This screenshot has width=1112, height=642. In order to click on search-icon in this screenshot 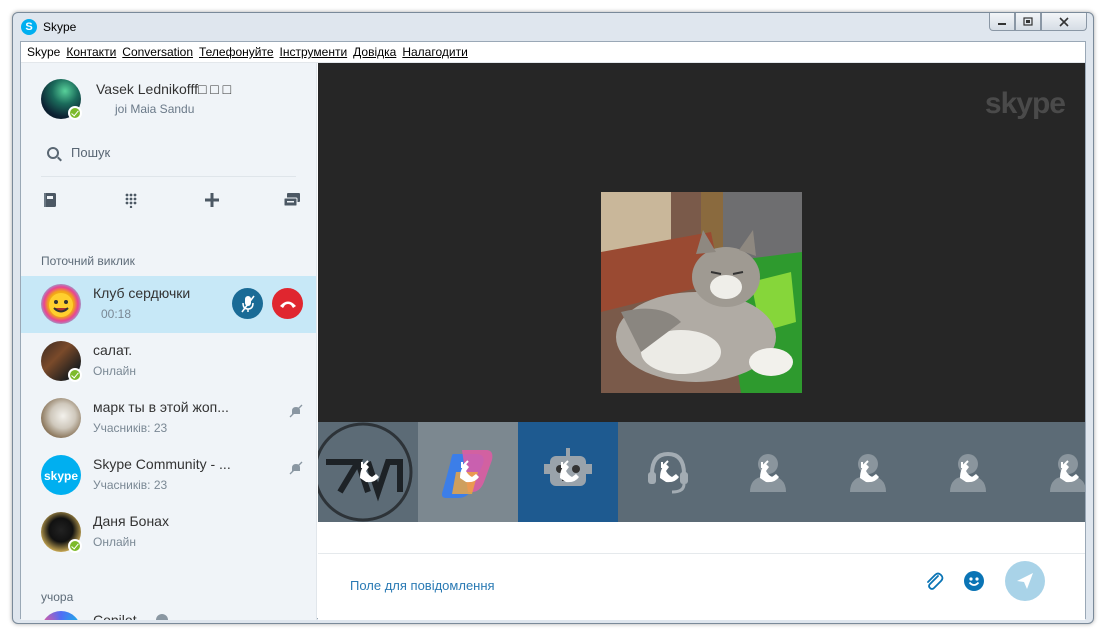, I will do `click(53, 152)`.